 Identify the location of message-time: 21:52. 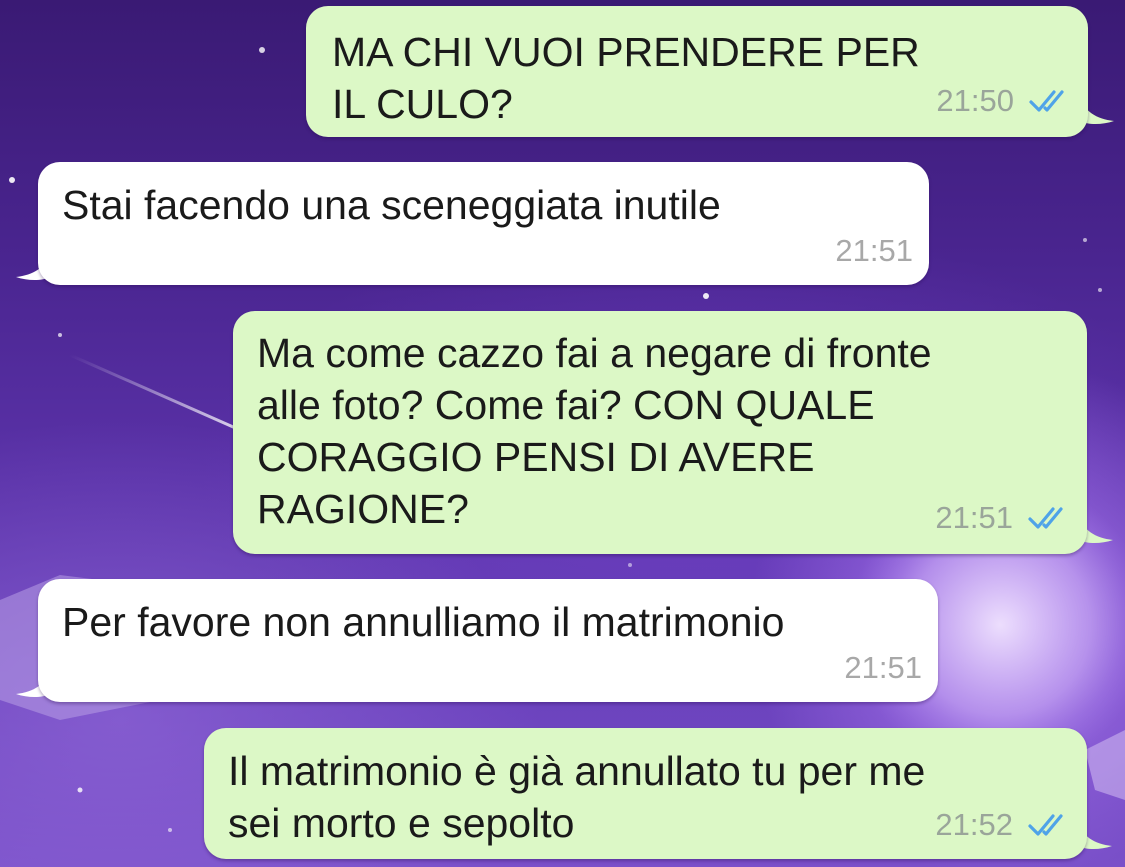
(974, 824).